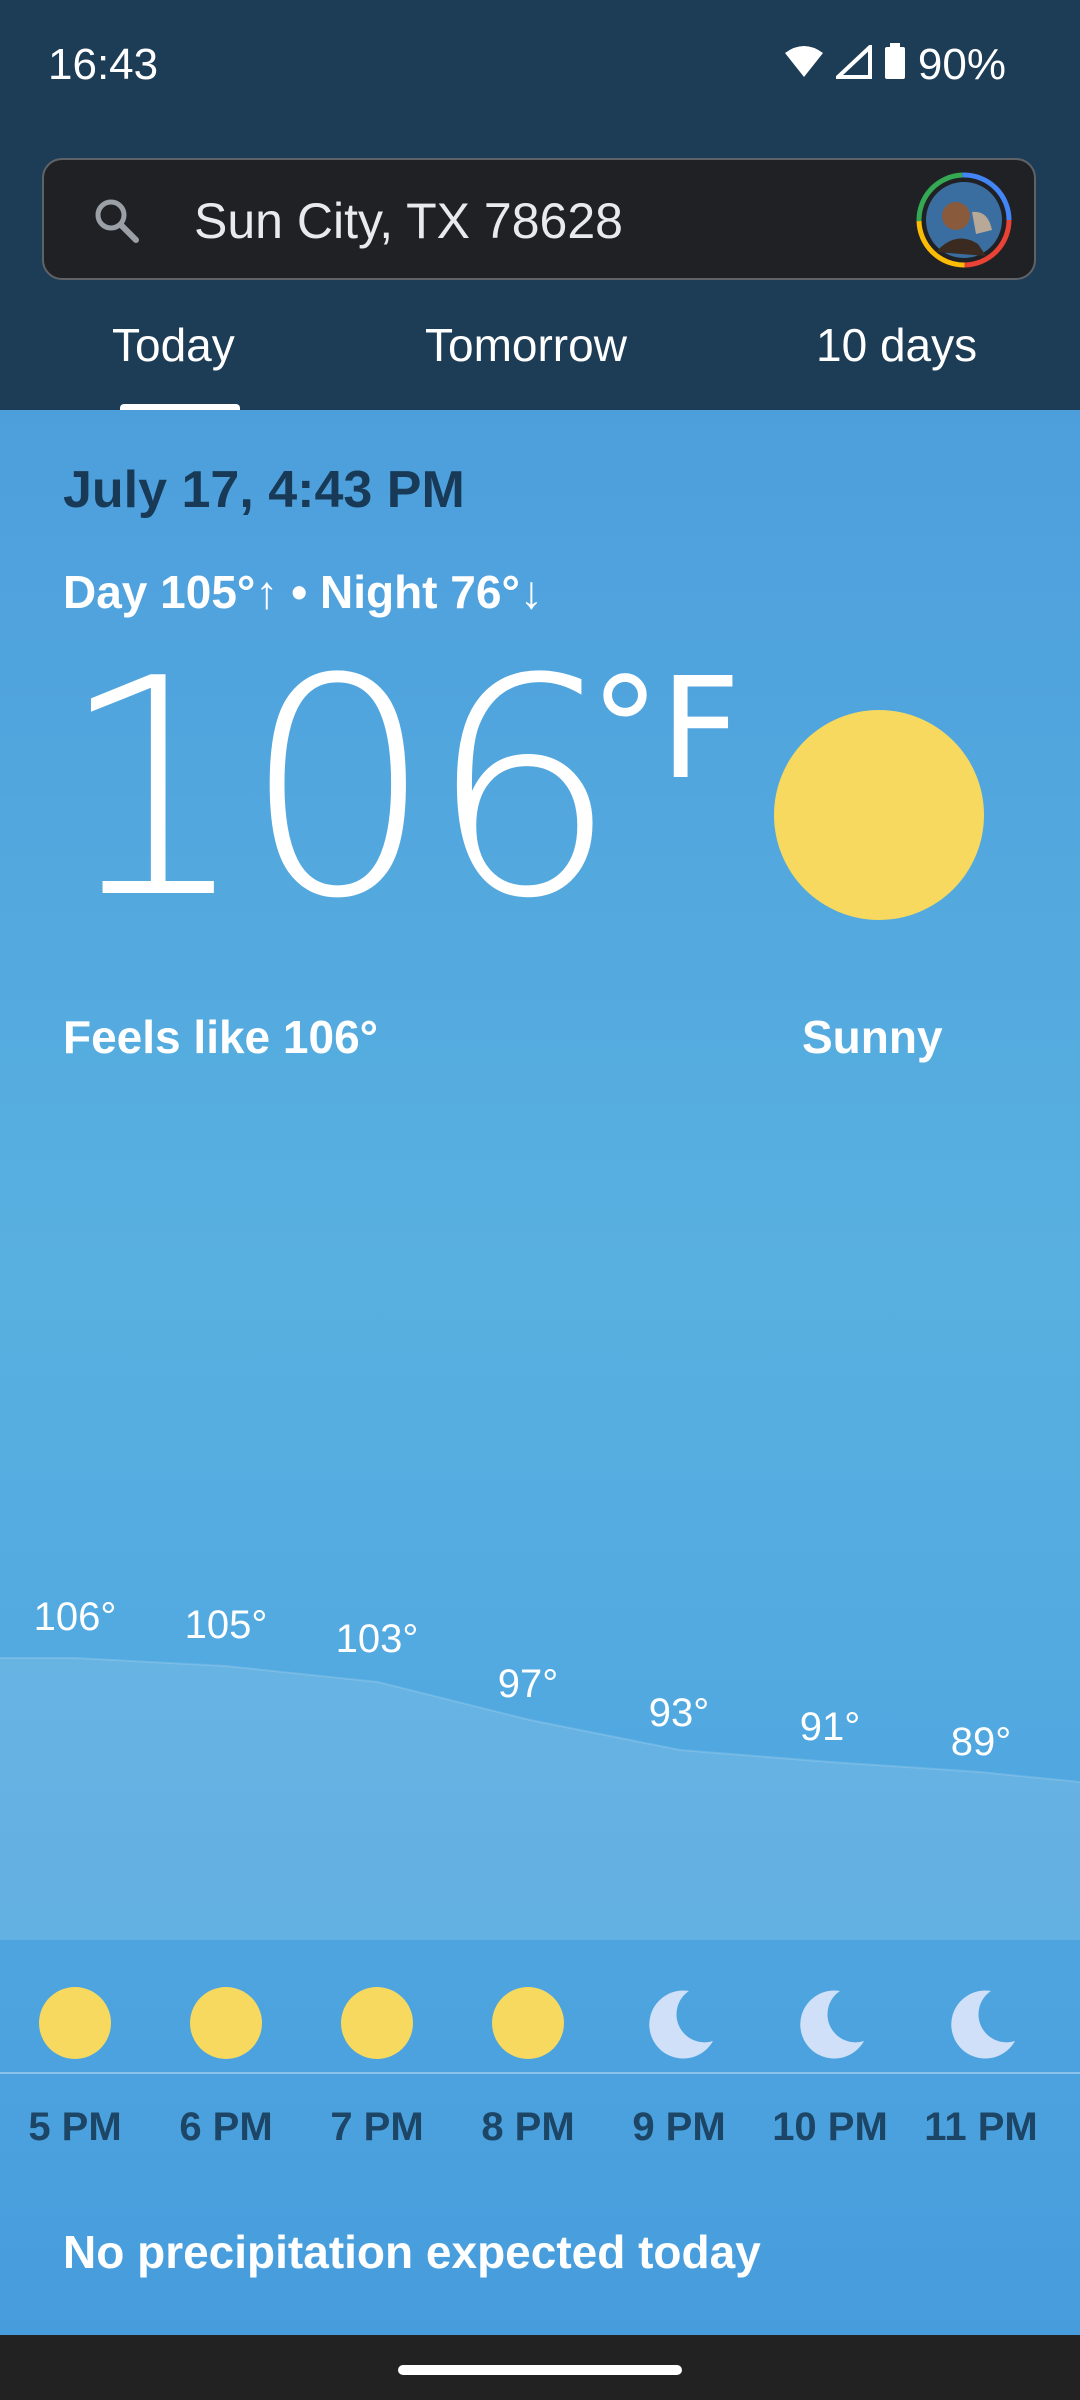 This screenshot has width=1080, height=2400. I want to click on status-icons: 90%, so click(895, 65).